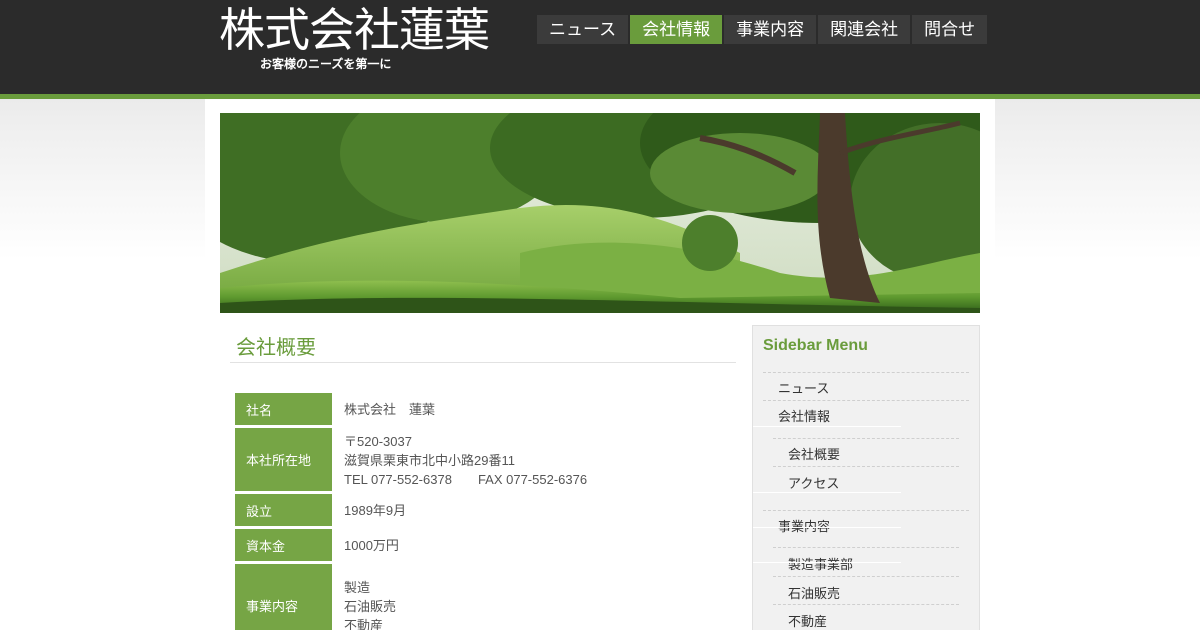 This screenshot has height=630, width=1200. I want to click on sidebar-item-access: アクセス, so click(813, 482).